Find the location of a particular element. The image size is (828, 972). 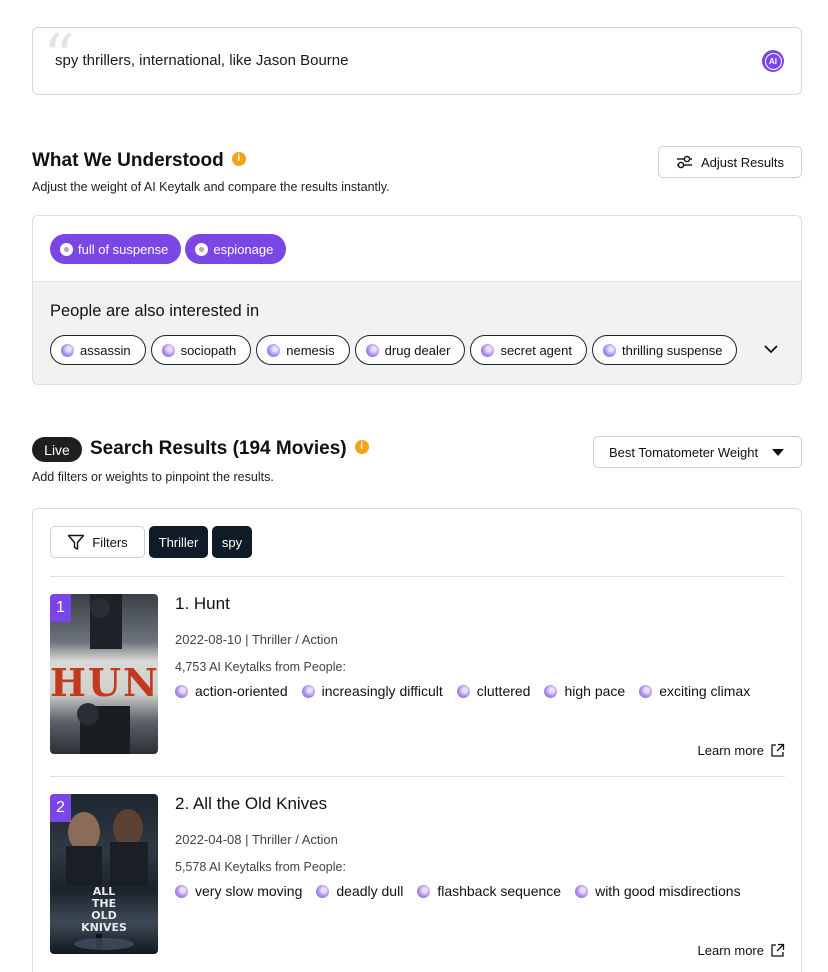

also-interested-title: People are also interested in is located at coordinates (155, 311).